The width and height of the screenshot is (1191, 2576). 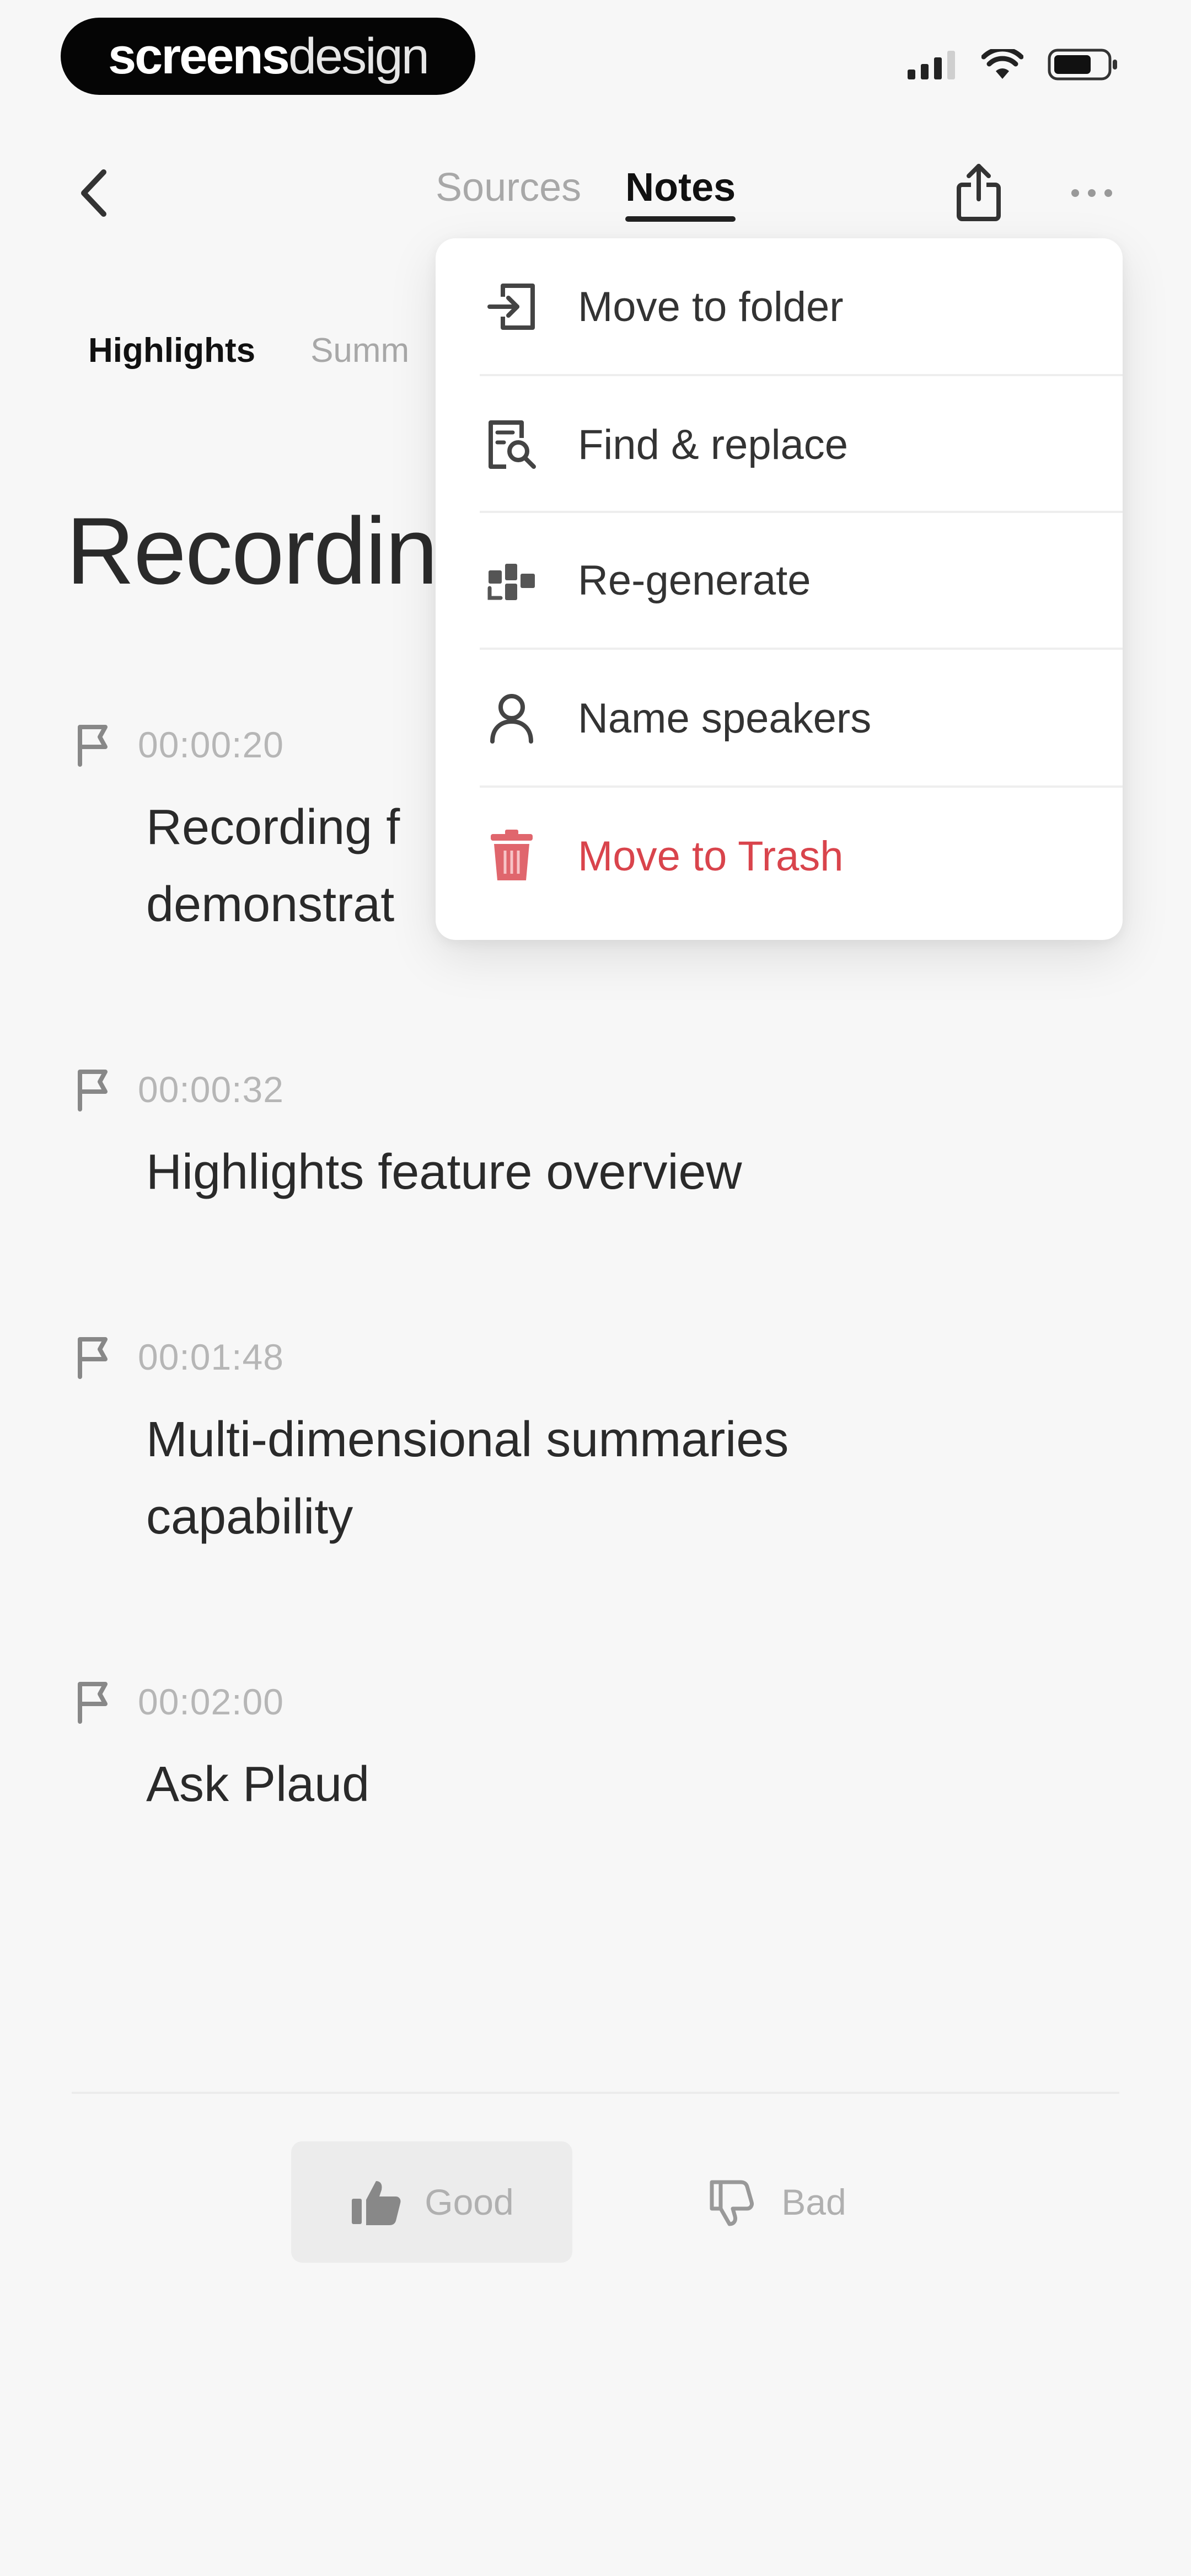 What do you see at coordinates (211, 744) in the screenshot?
I see `highlight-timestamp: 00:00:20` at bounding box center [211, 744].